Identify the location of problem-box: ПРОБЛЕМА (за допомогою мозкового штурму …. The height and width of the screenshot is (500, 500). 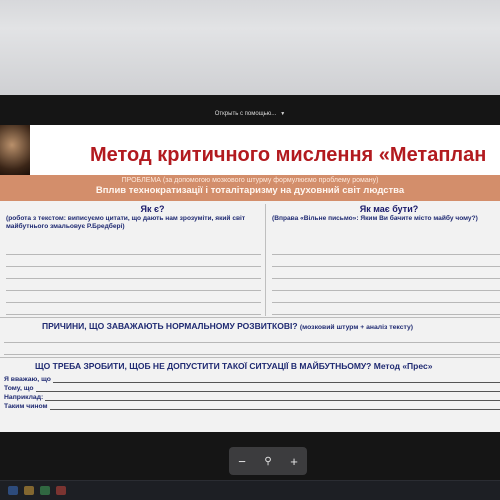
(250, 188).